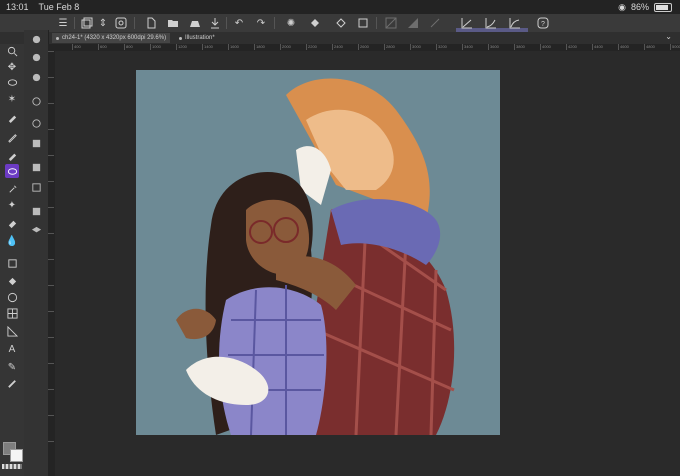  What do you see at coordinates (121, 23) in the screenshot?
I see `fullscreen-icon` at bounding box center [121, 23].